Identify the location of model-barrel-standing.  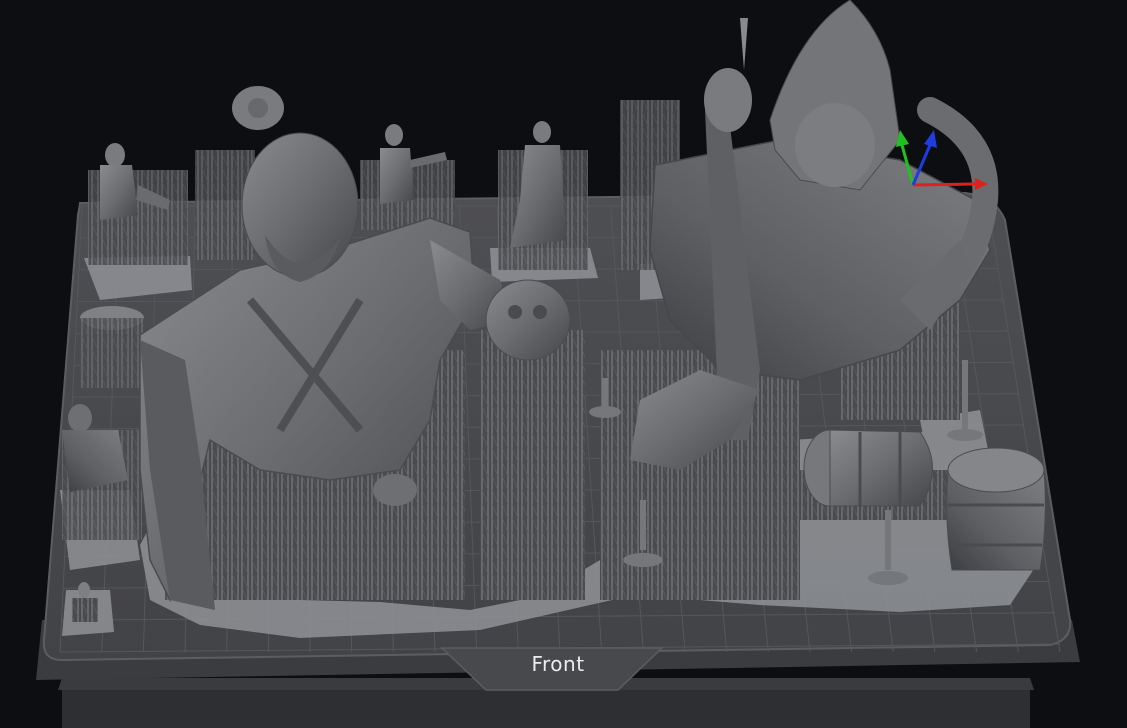
(996, 509).